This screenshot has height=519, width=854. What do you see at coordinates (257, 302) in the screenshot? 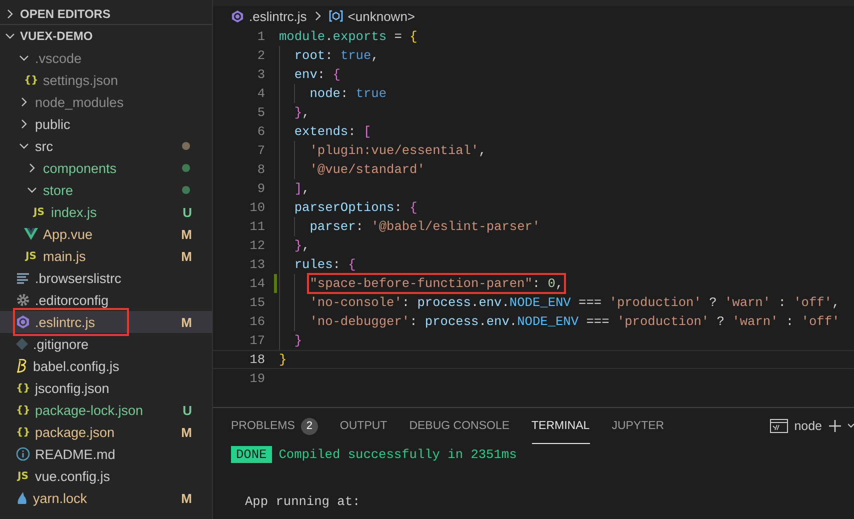
I see `line-number: 15` at bounding box center [257, 302].